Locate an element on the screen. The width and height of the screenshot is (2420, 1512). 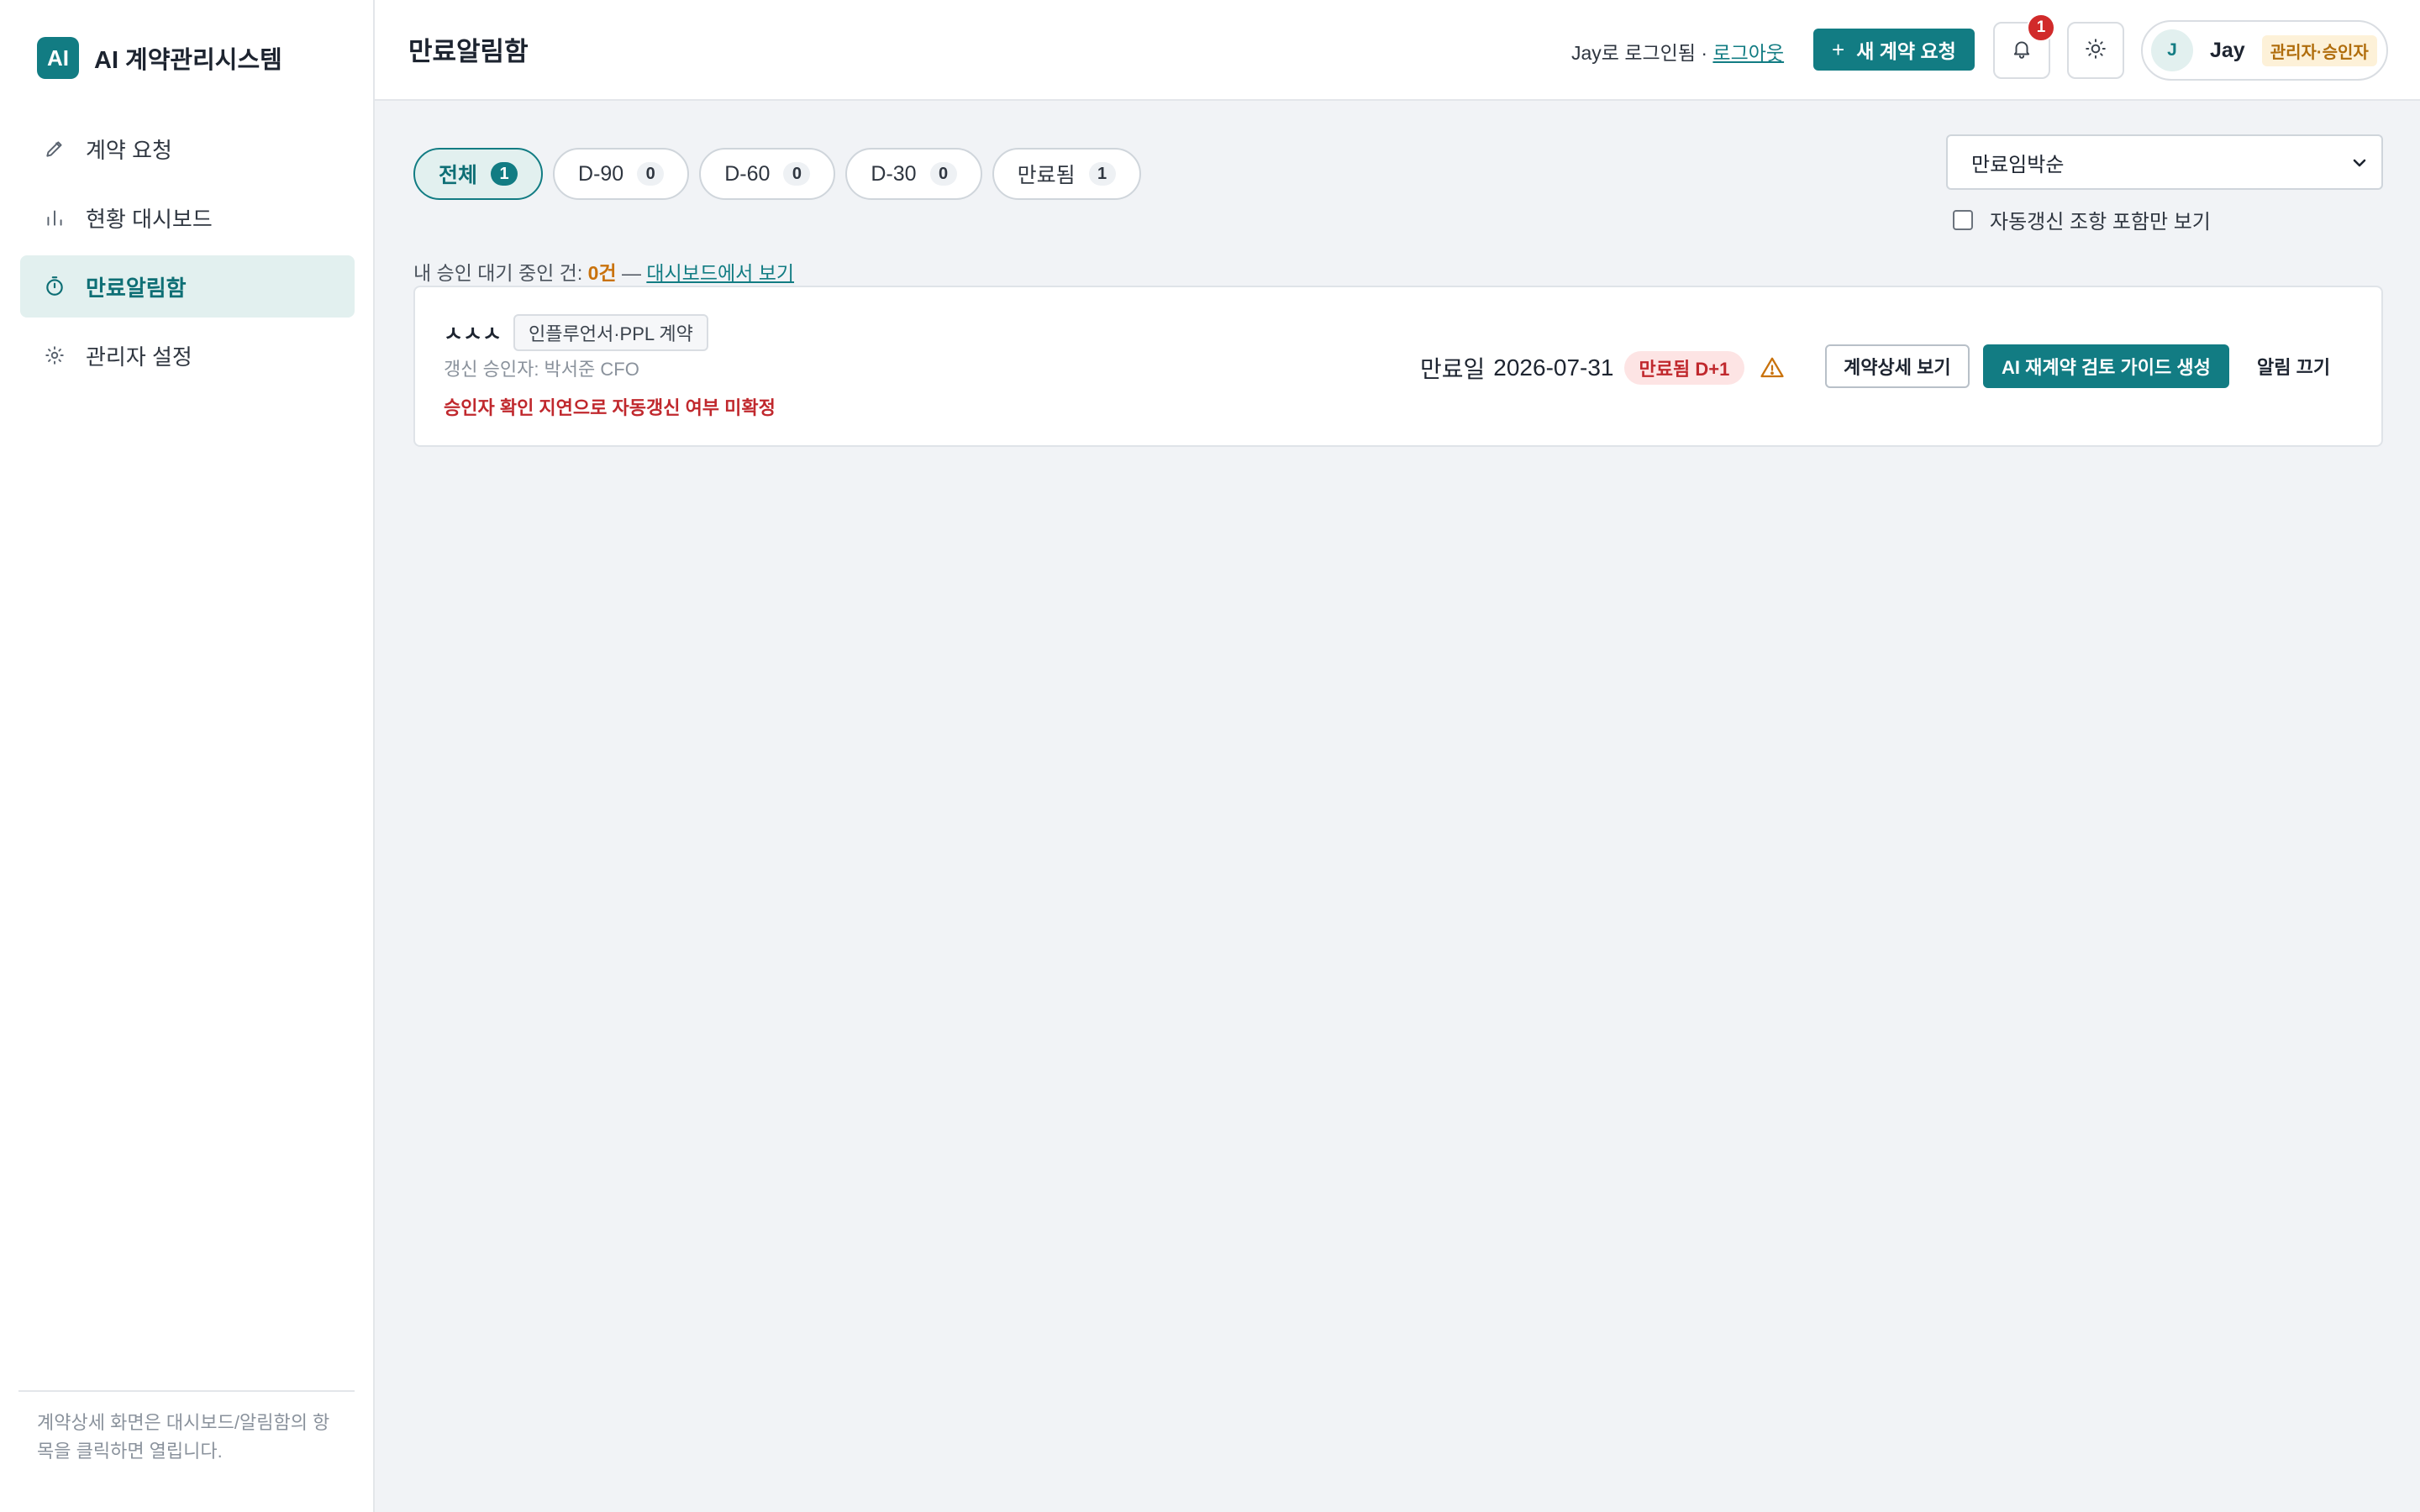
auto-renew-filter: 자동갱신 조항 포함만 보기 is located at coordinates (2082, 219).